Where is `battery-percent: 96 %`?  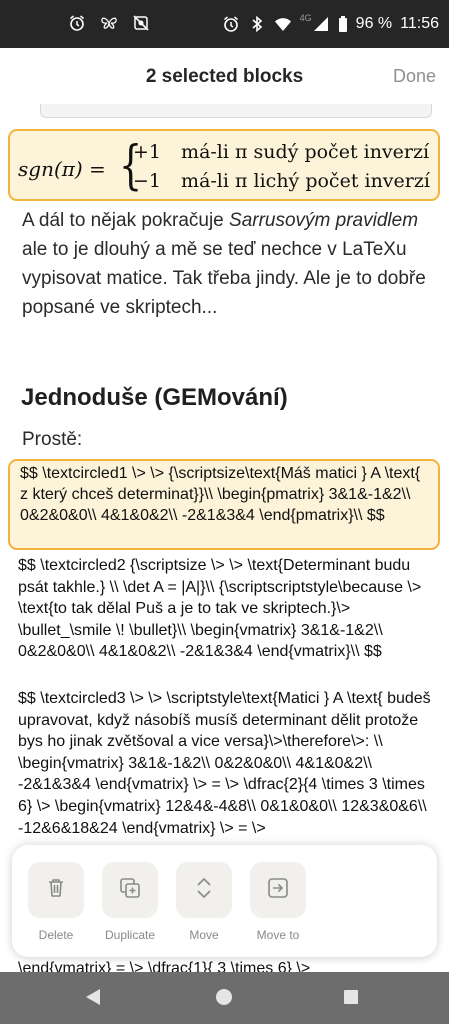
battery-percent: 96 % is located at coordinates (374, 23).